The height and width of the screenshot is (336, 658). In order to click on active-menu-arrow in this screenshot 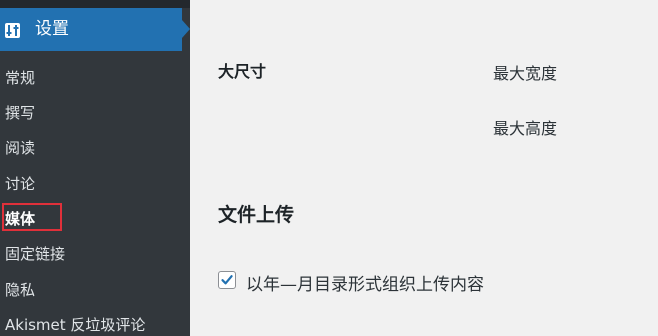, I will do `click(186, 29)`.